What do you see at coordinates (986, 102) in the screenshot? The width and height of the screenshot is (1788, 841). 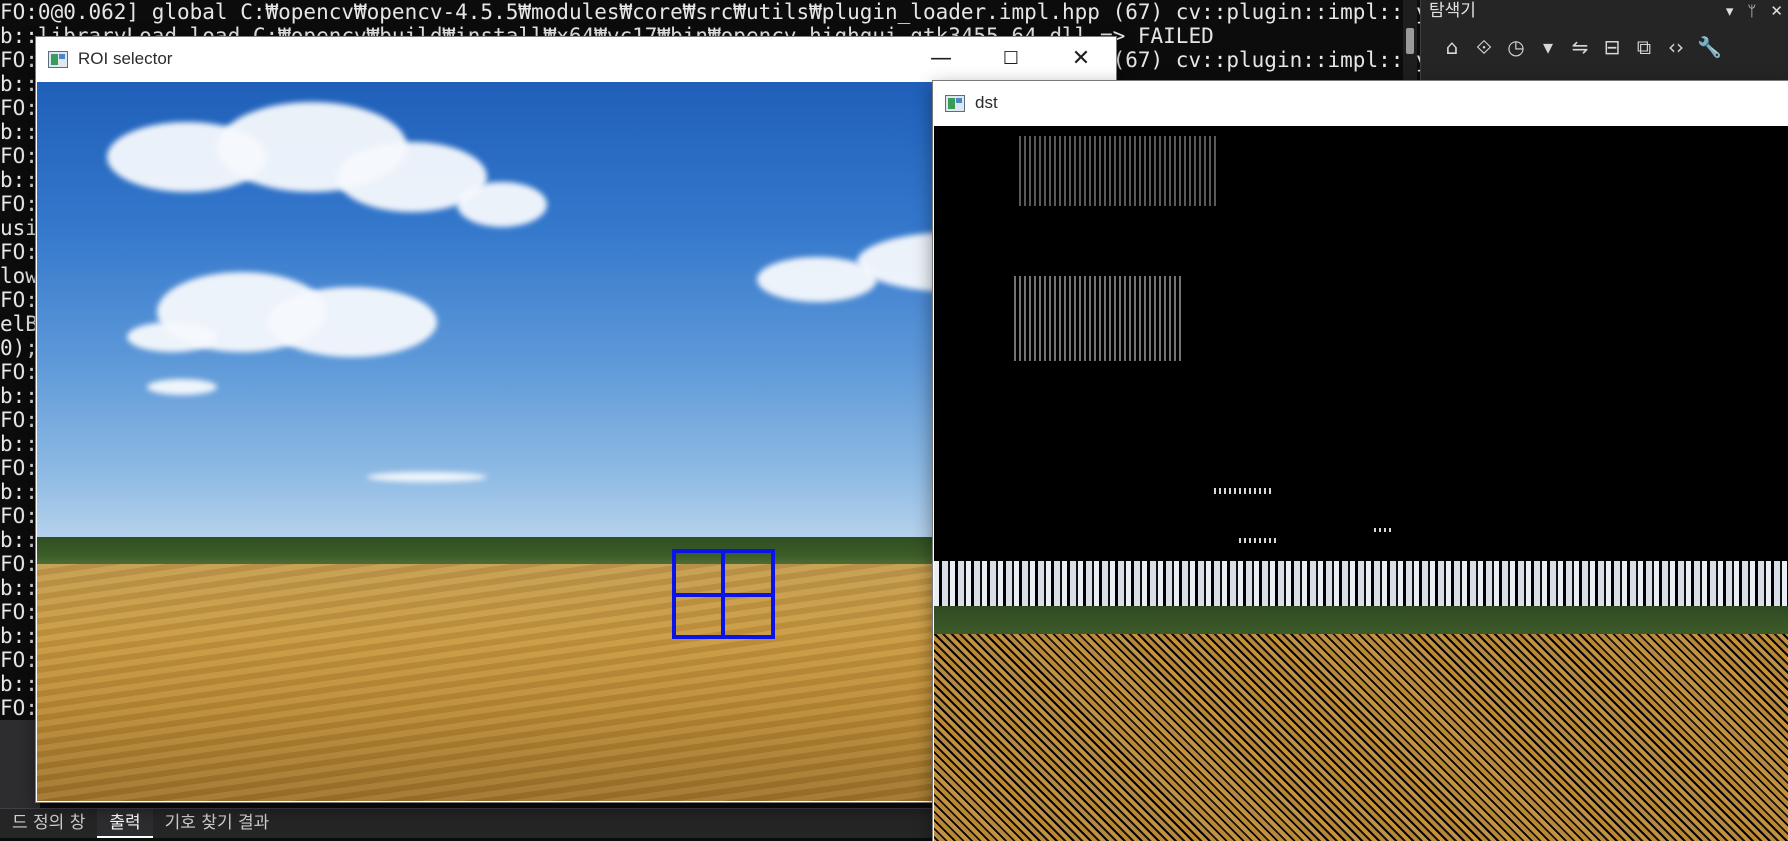 I see `dst-window-title: dst` at bounding box center [986, 102].